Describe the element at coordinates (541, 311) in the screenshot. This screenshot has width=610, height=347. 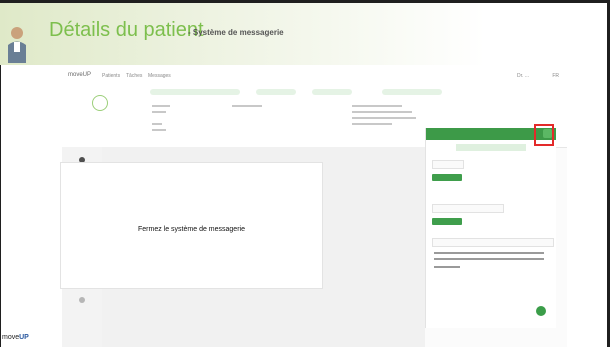
I see `messaging-fab-button` at that location.